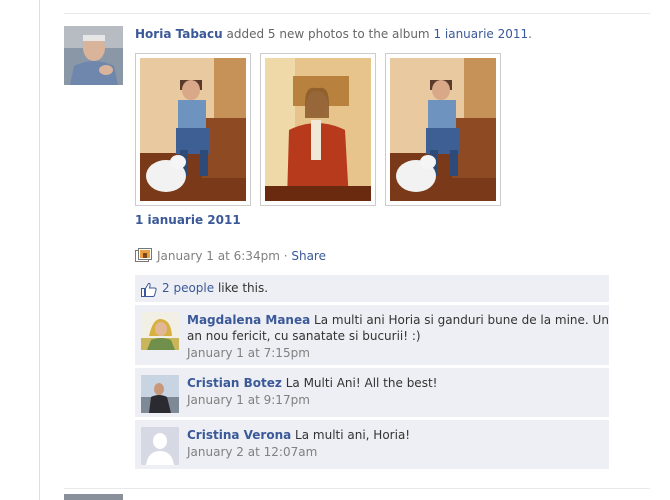 This screenshot has height=500, width=670. I want to click on comment-text: La Multi Ani! All the best!, so click(359, 383).